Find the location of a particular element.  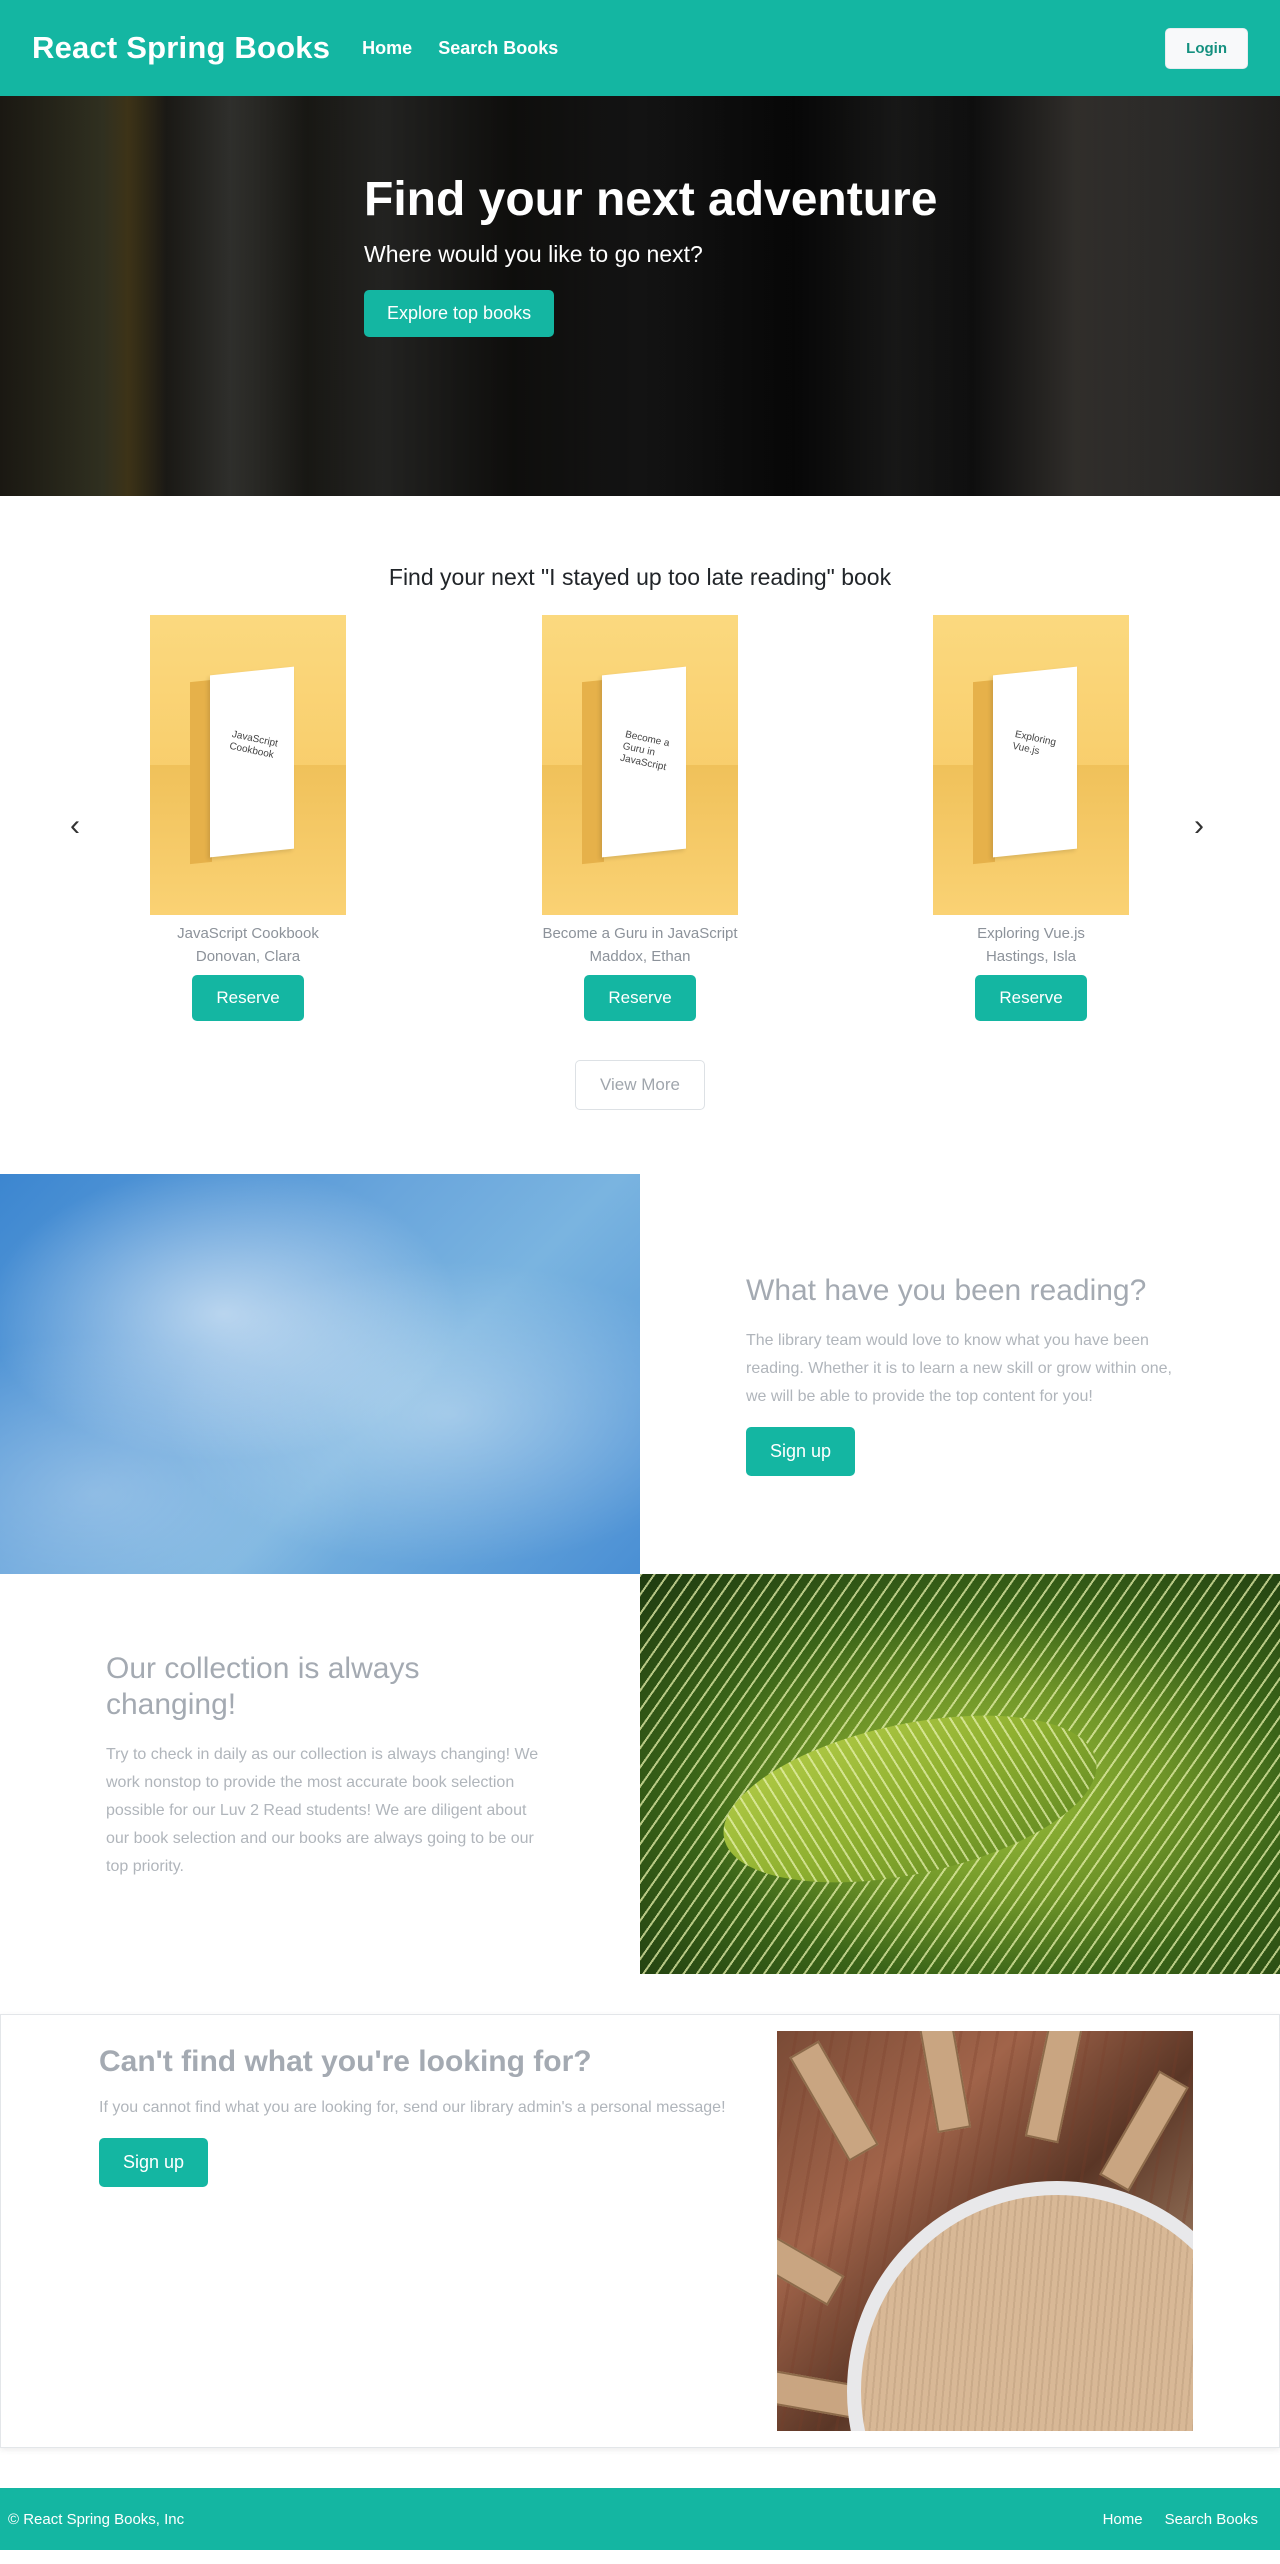

view-more-wrapper: View More is located at coordinates (640, 1085).